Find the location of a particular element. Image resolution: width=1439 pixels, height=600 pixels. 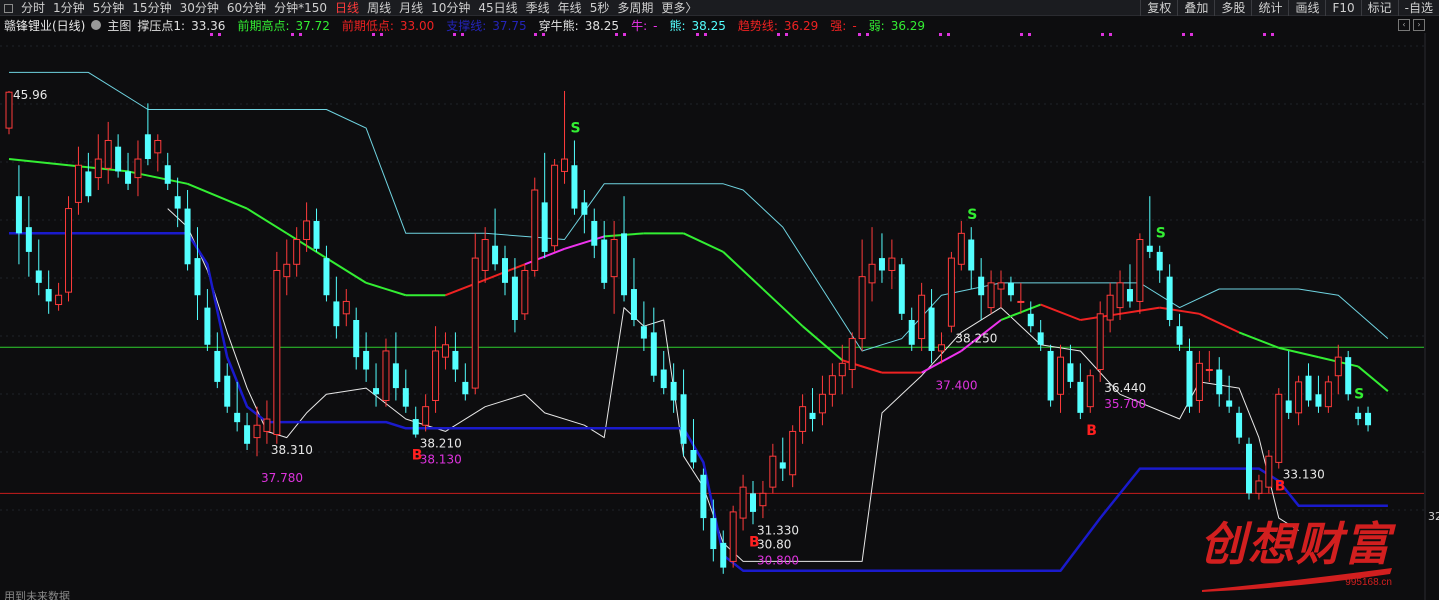

right-axis-price: 32 is located at coordinates (1433, 516).